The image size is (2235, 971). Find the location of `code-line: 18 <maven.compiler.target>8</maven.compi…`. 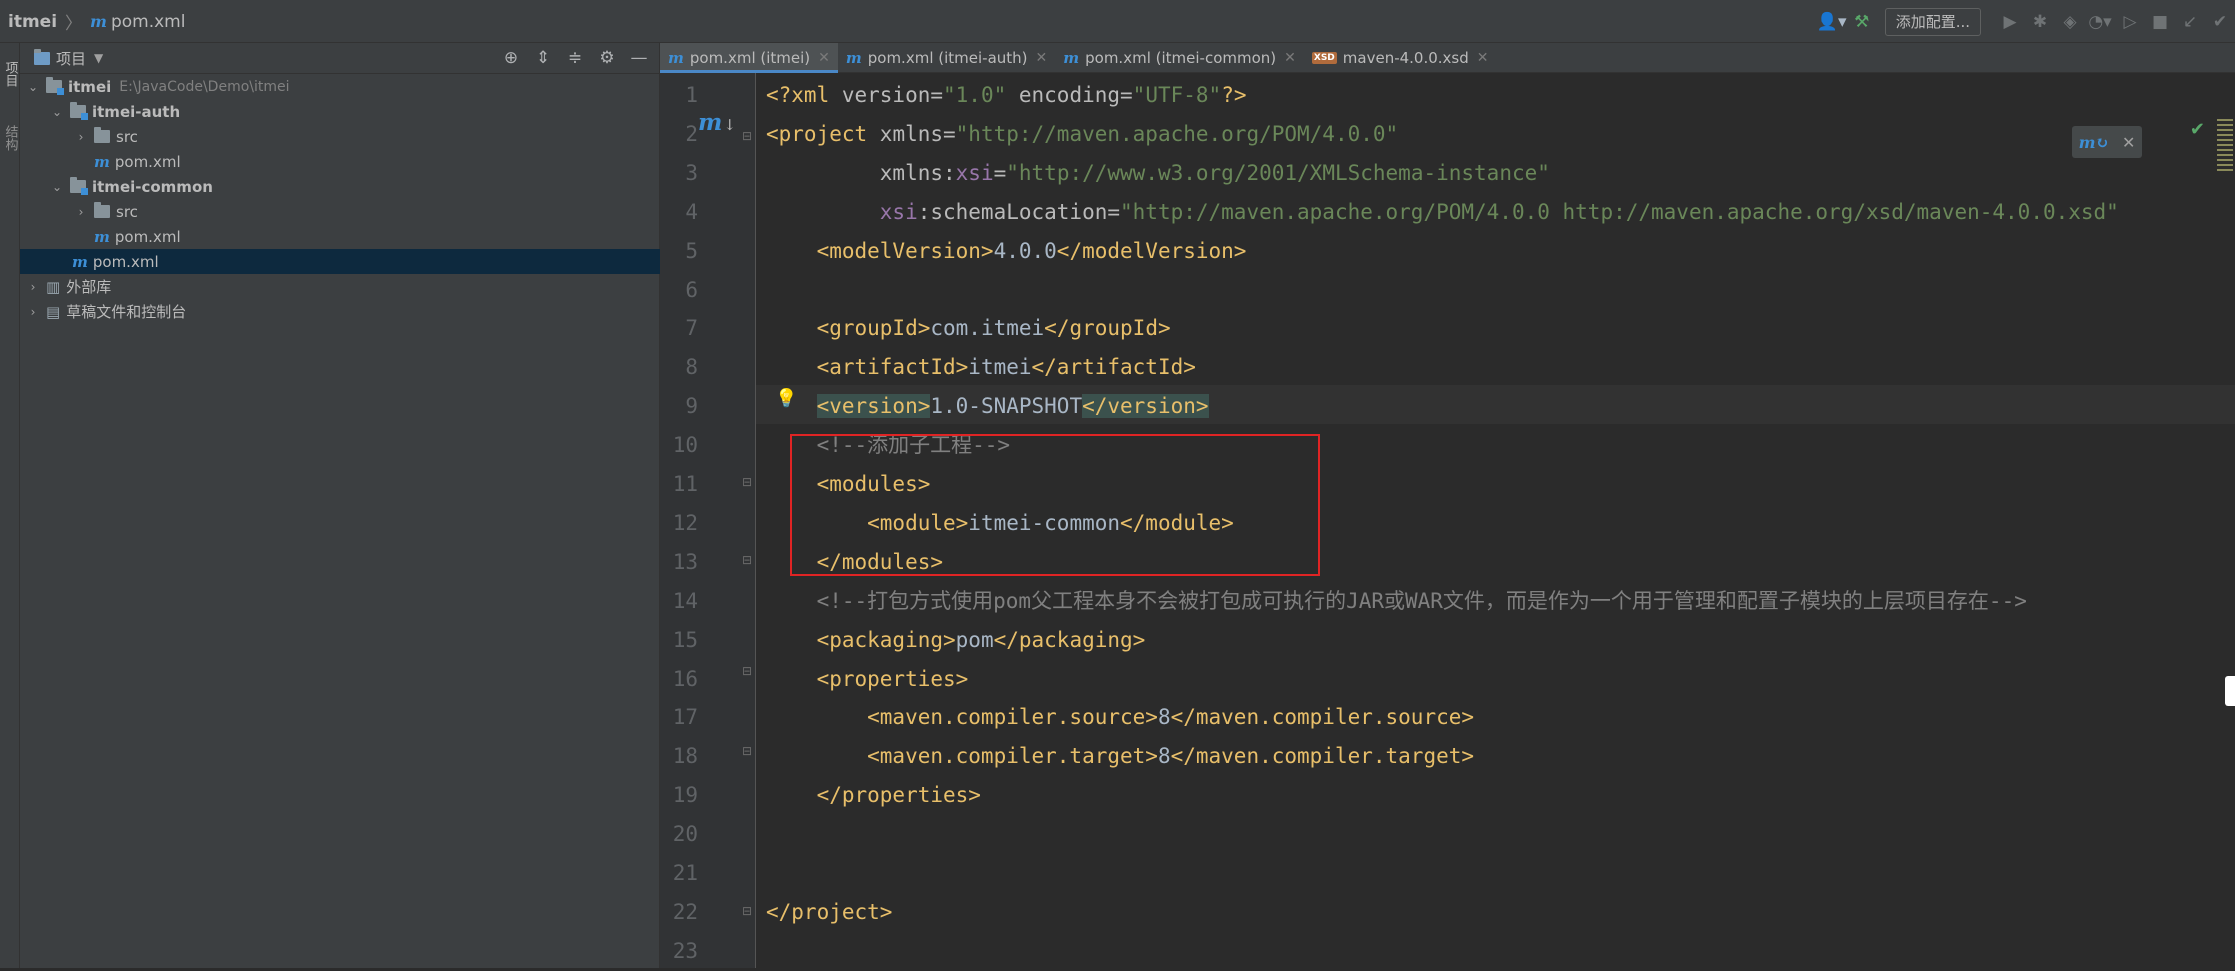

code-line: 18 <maven.compiler.target>8</maven.compi… is located at coordinates (1447, 756).